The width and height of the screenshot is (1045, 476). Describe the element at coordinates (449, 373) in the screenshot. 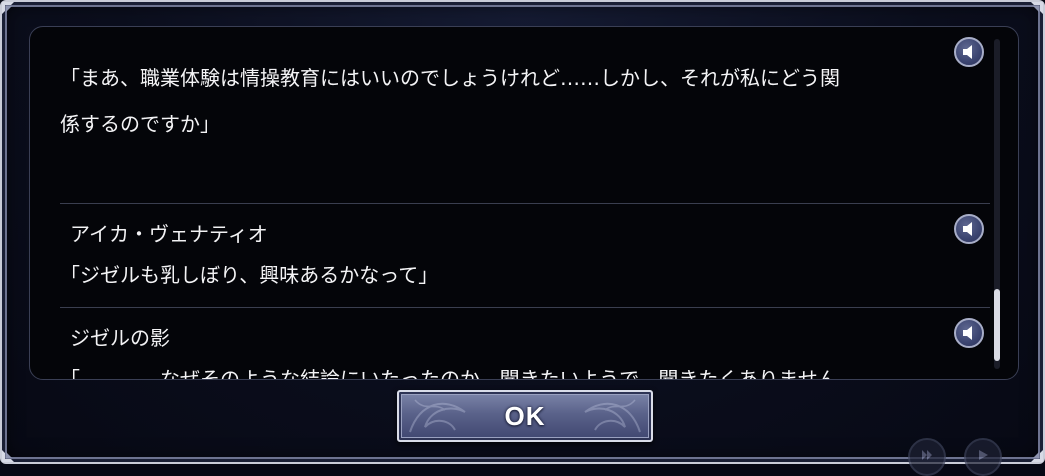

I see `dialogue-line: 「——……なぜそのような結論にいたったのか、聞きたいようで、聞きたくありません` at that location.